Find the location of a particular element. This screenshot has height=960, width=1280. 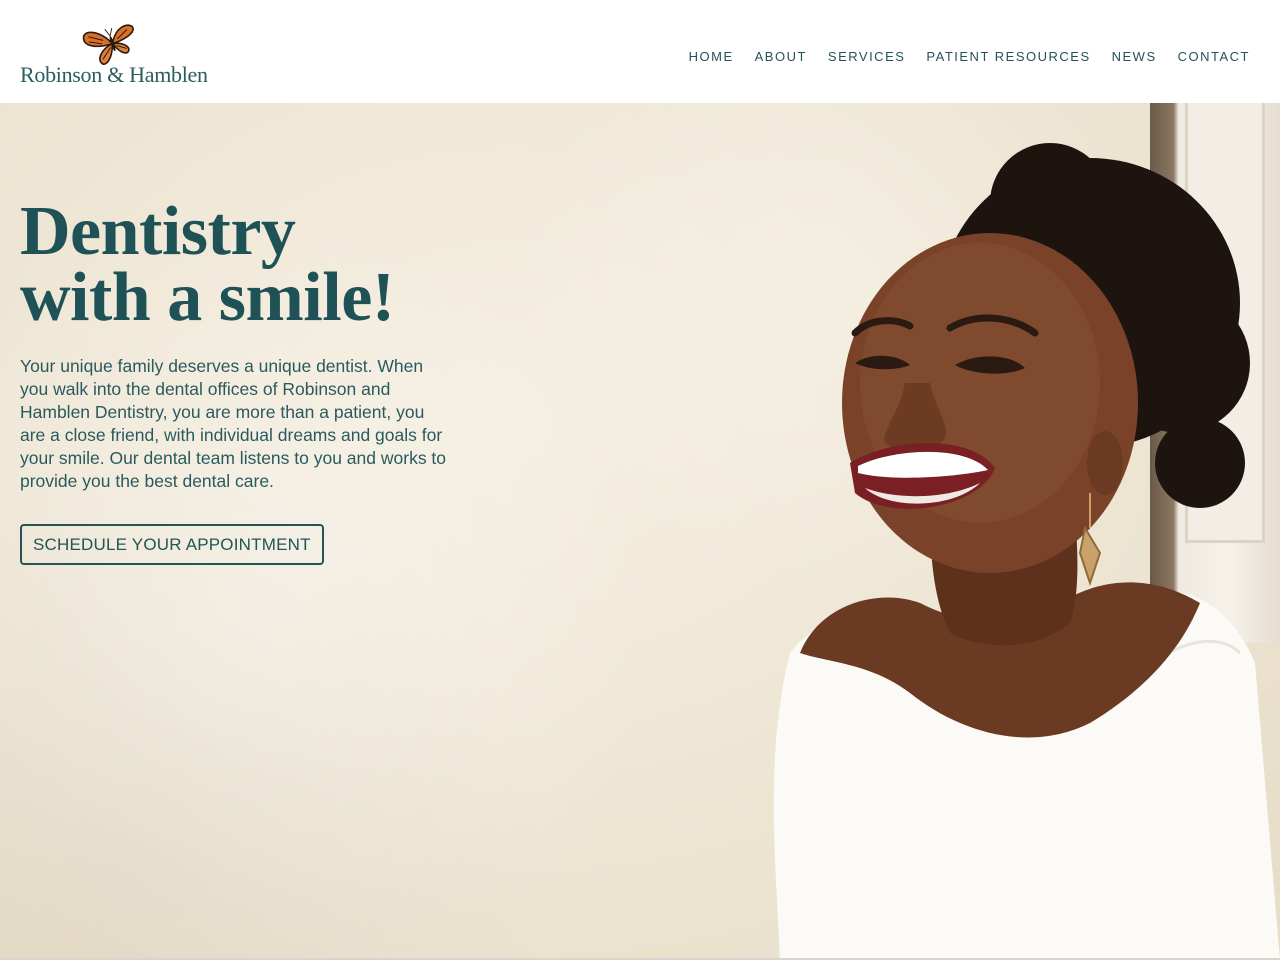

hero-title: Dentistry with a smile! is located at coordinates (207, 264).